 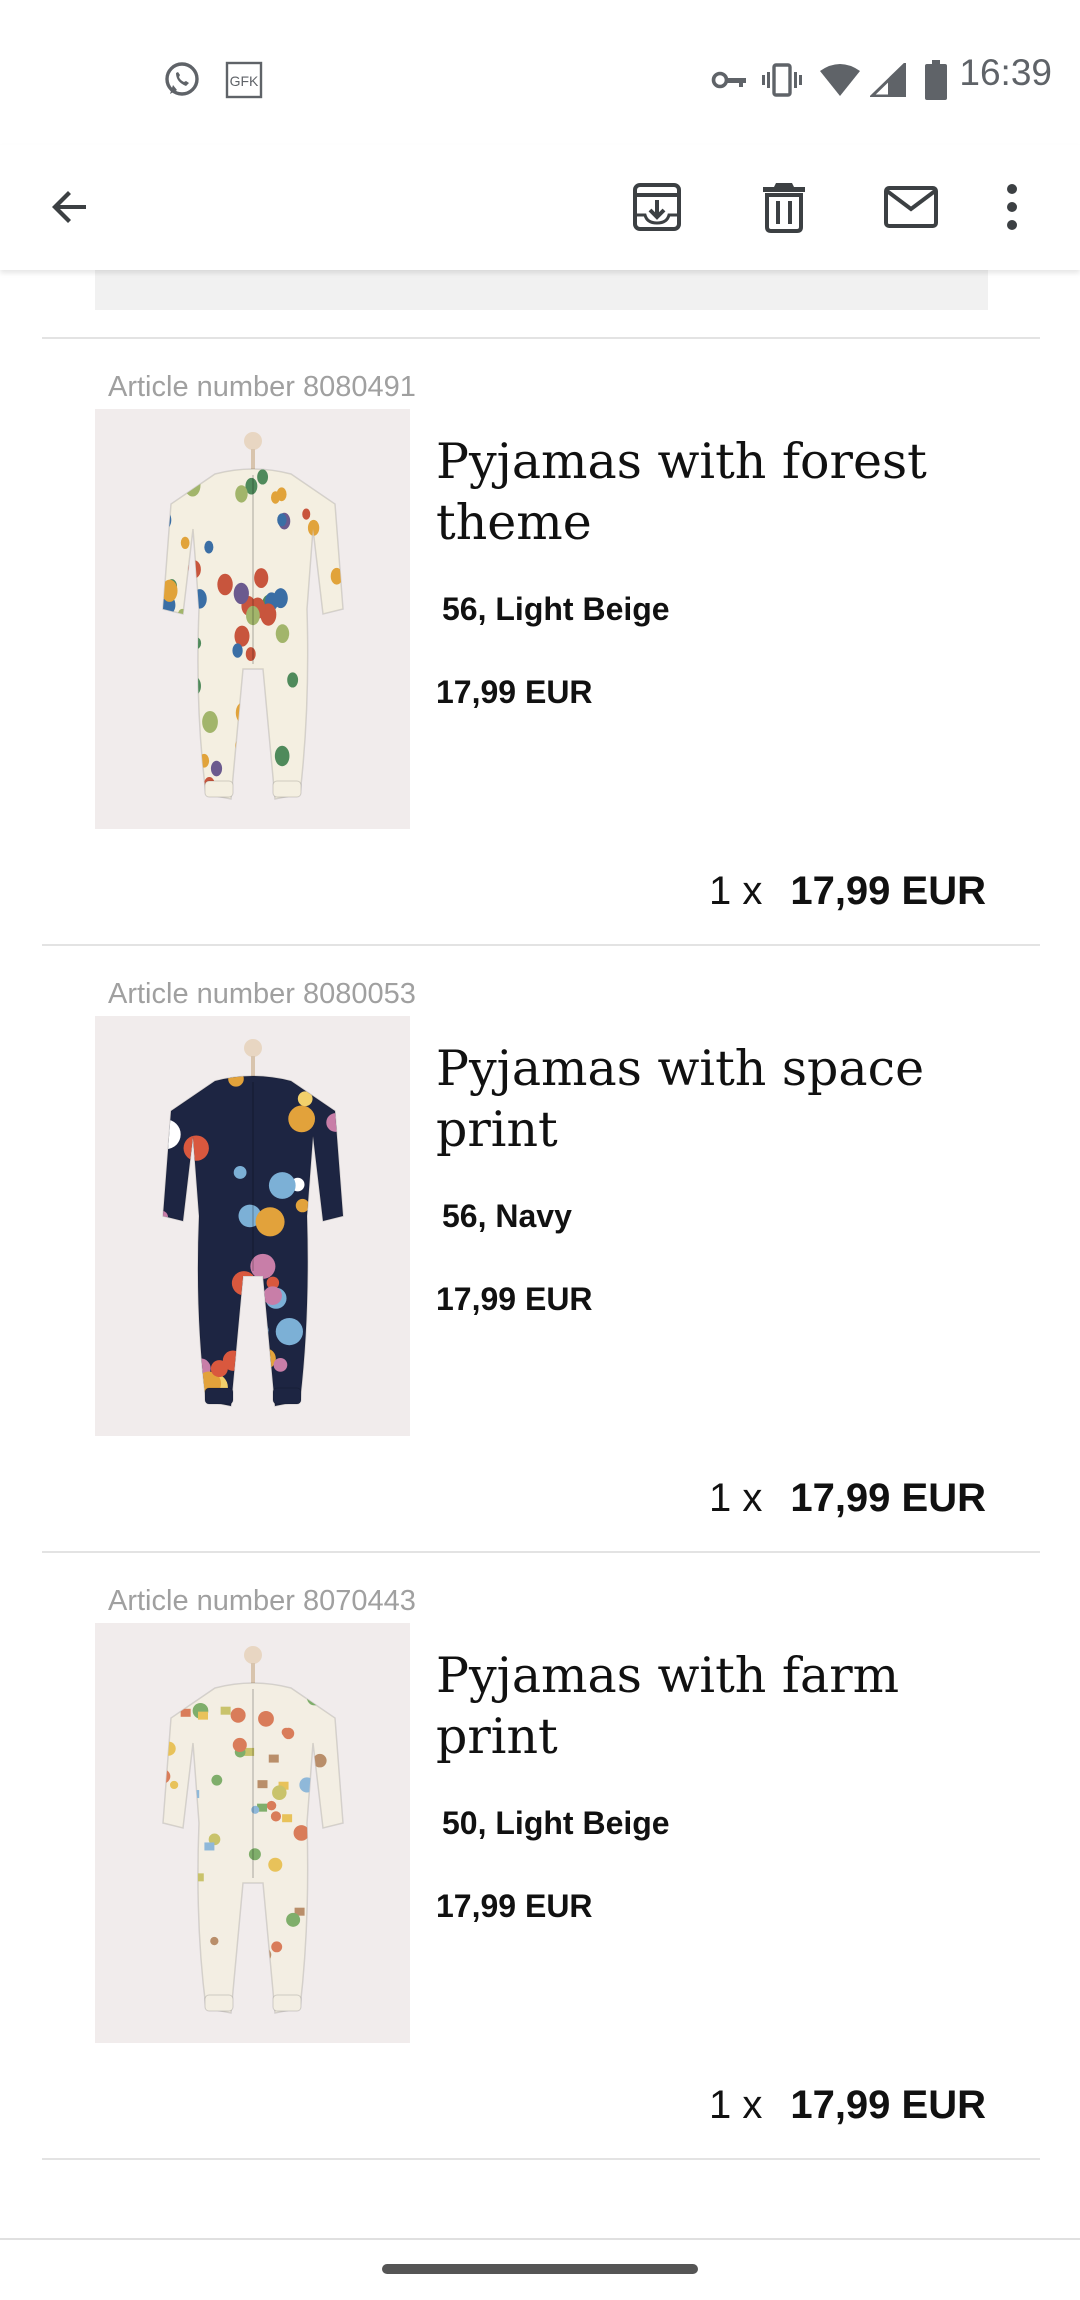 What do you see at coordinates (716, 1706) in the screenshot?
I see `product-name: Pyjamas with farm print` at bounding box center [716, 1706].